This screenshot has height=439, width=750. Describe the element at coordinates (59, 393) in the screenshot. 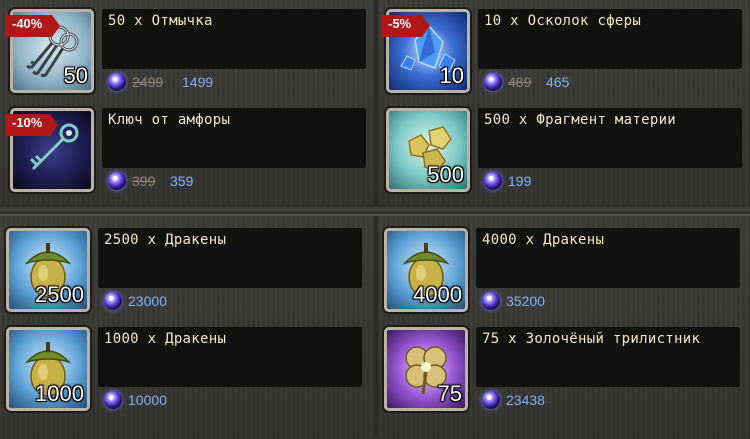

I see `item-quantity: 1000` at that location.